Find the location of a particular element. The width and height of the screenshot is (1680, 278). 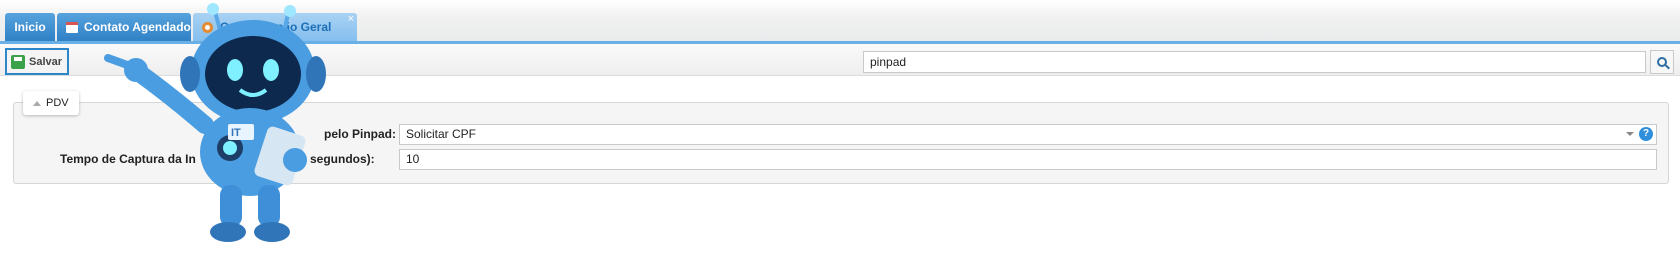

antenna-light-icon is located at coordinates (213, 9).